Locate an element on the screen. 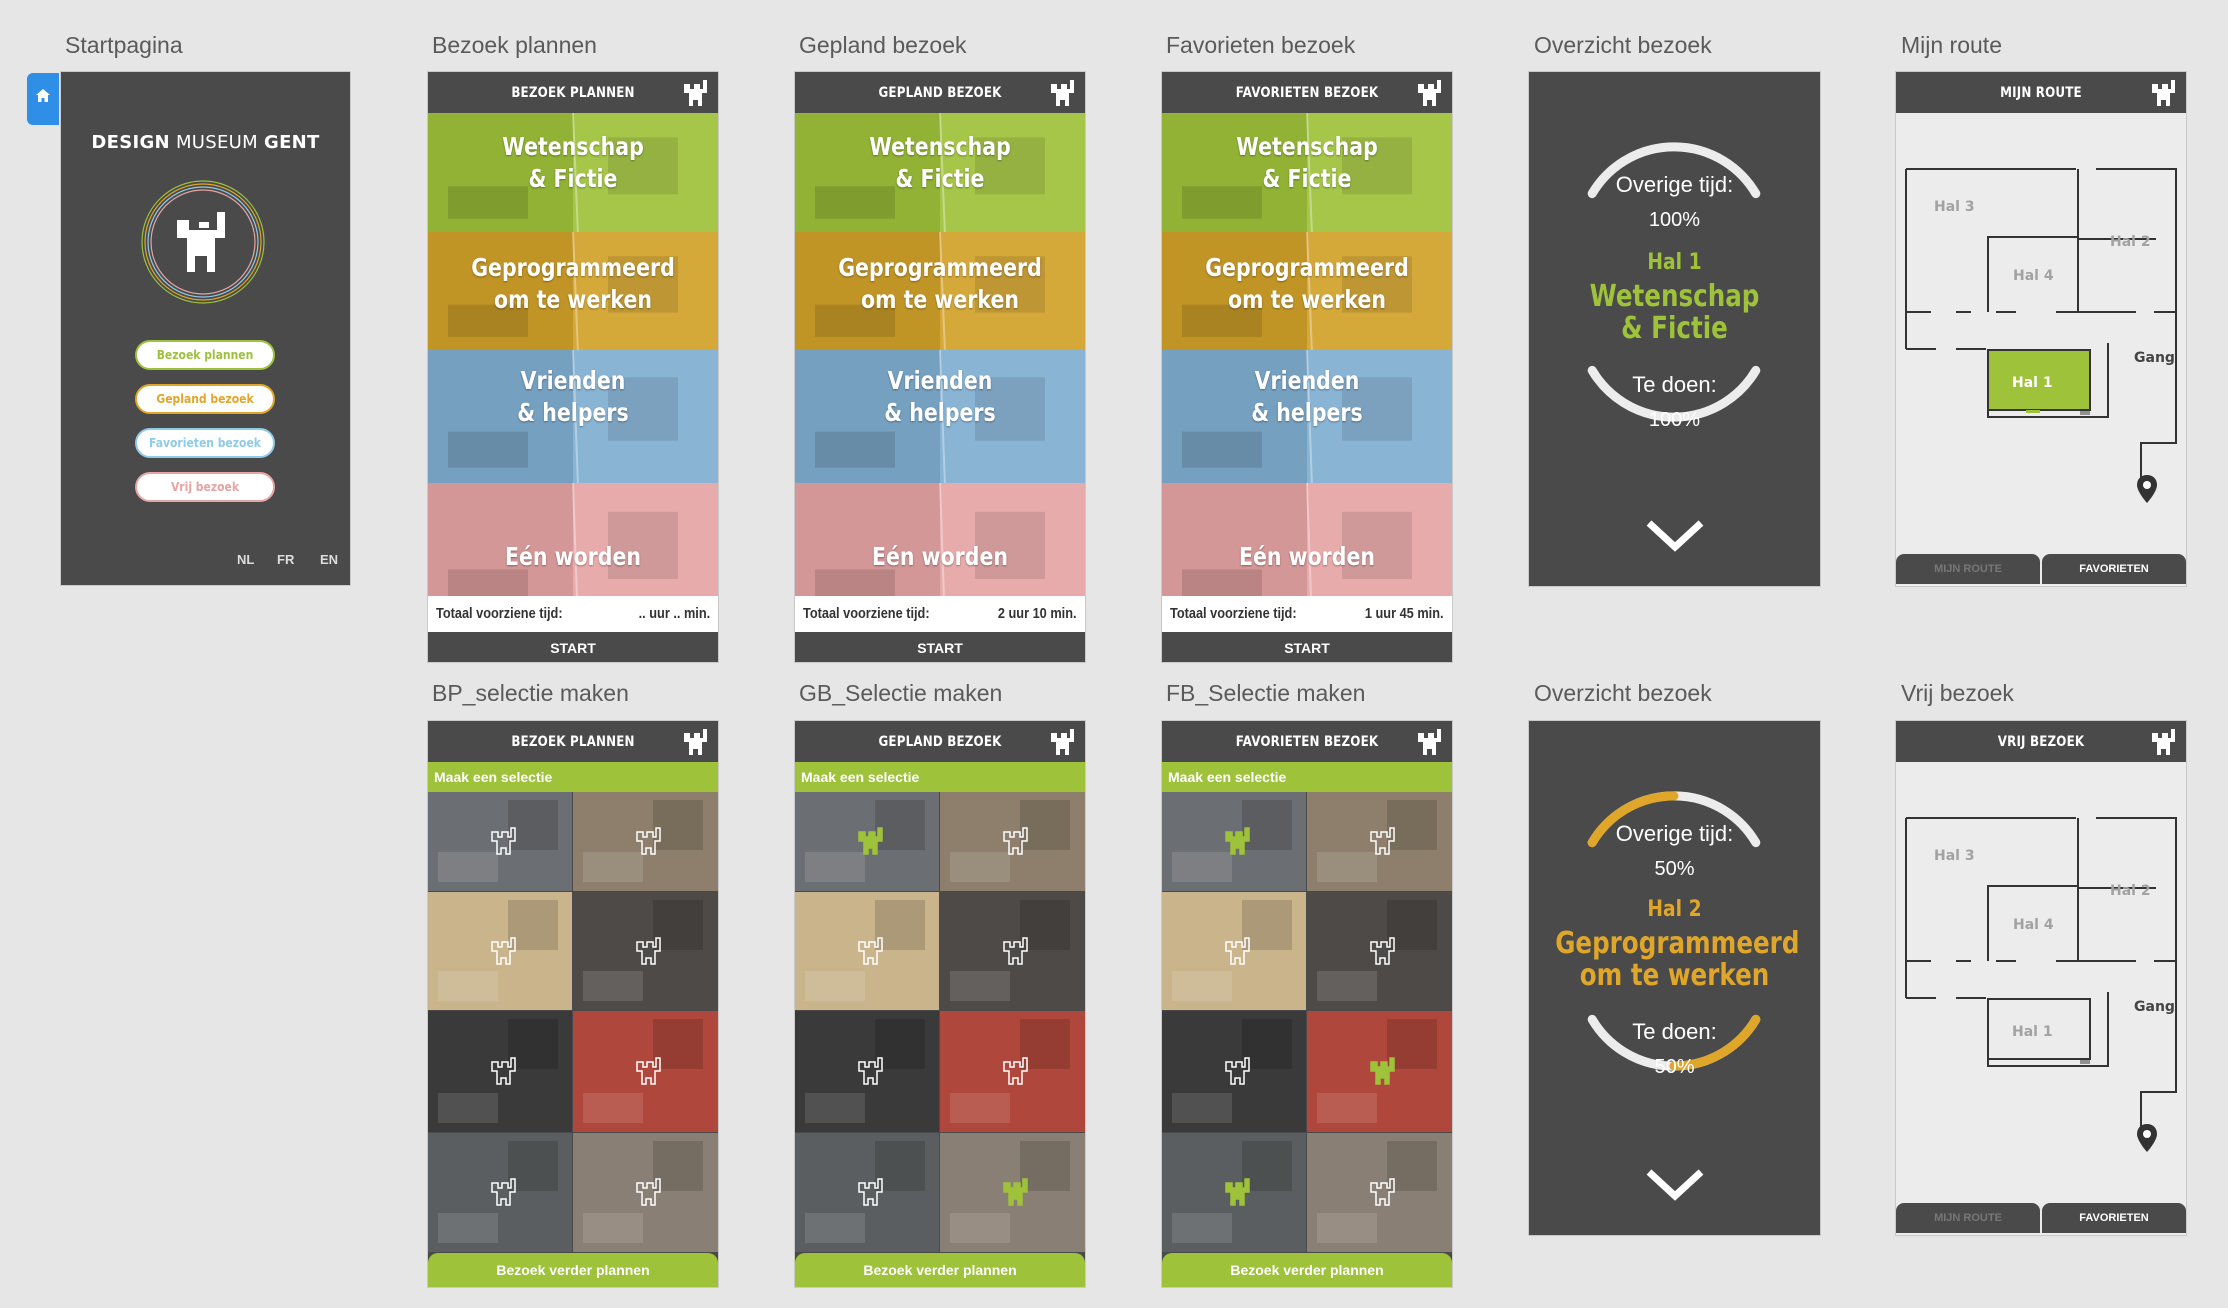 The width and height of the screenshot is (2228, 1308). current-category-line2: & Fictie is located at coordinates (1674, 328).